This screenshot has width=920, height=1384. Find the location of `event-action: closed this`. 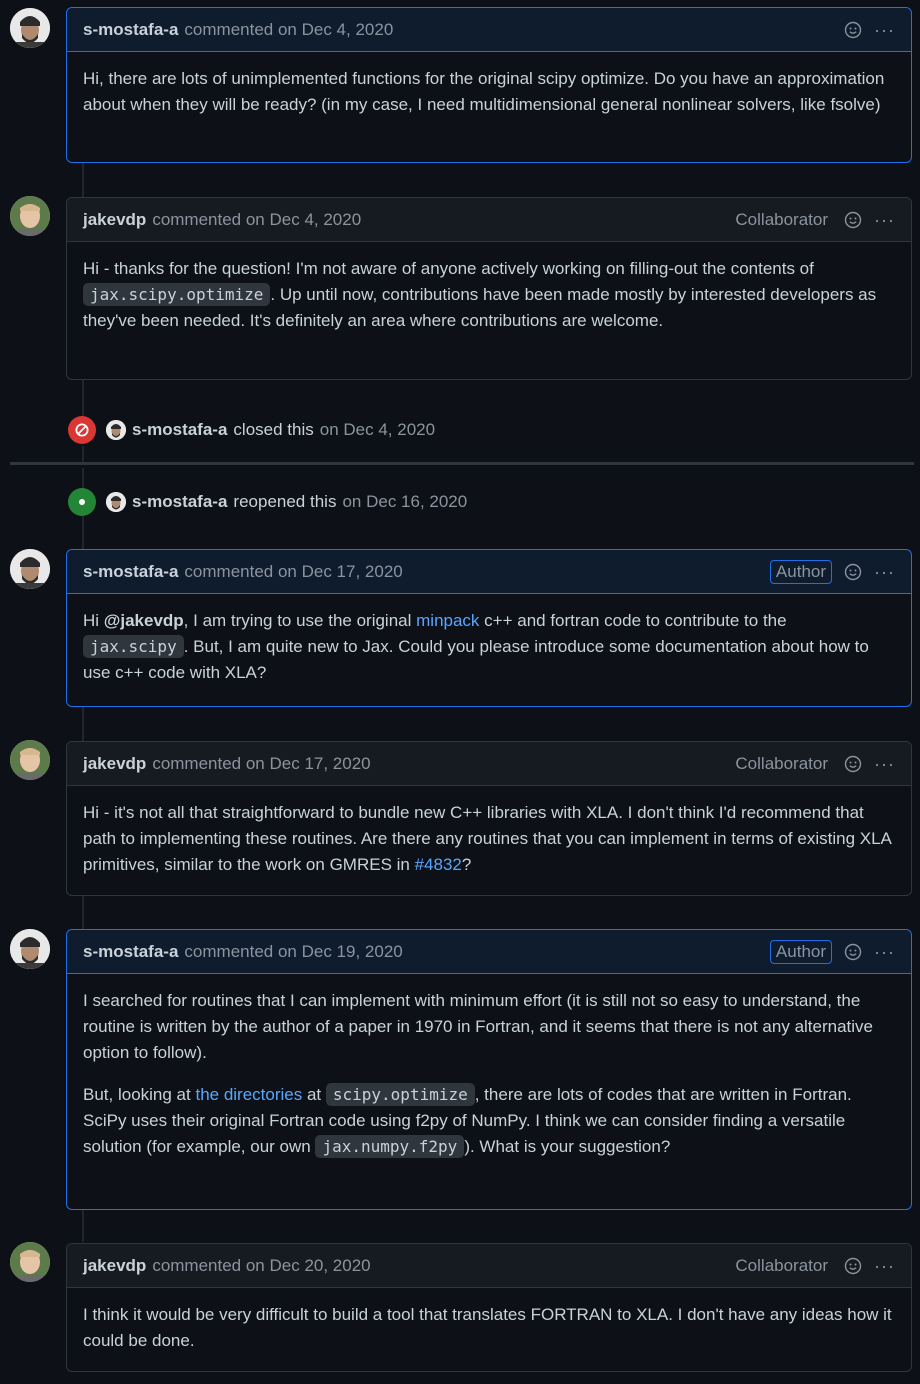

event-action: closed this is located at coordinates (273, 429).